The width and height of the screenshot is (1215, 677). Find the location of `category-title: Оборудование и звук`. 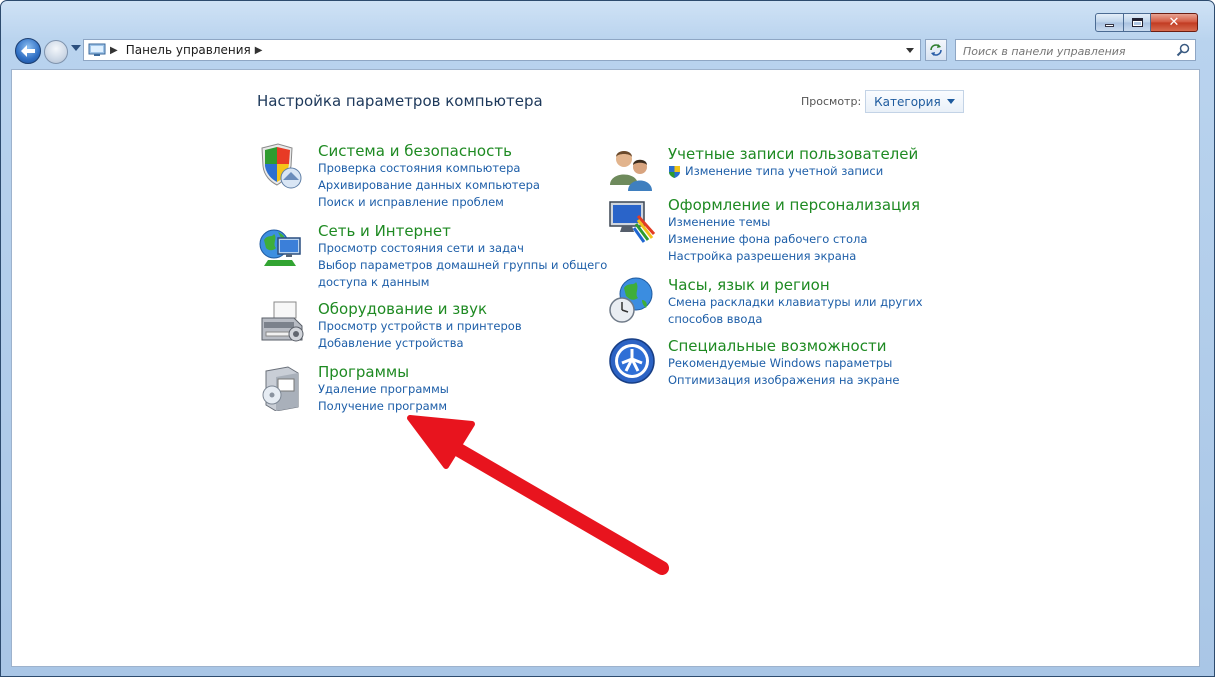

category-title: Оборудование и звук is located at coordinates (420, 309).